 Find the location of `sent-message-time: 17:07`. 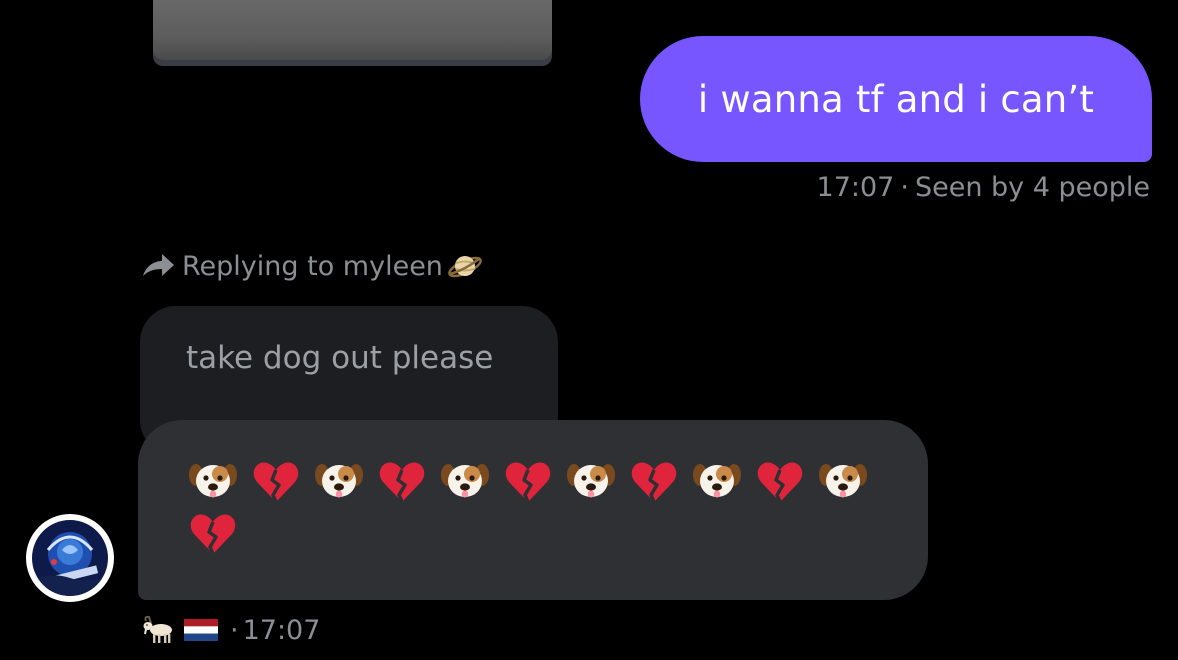

sent-message-time: 17:07 is located at coordinates (855, 187).